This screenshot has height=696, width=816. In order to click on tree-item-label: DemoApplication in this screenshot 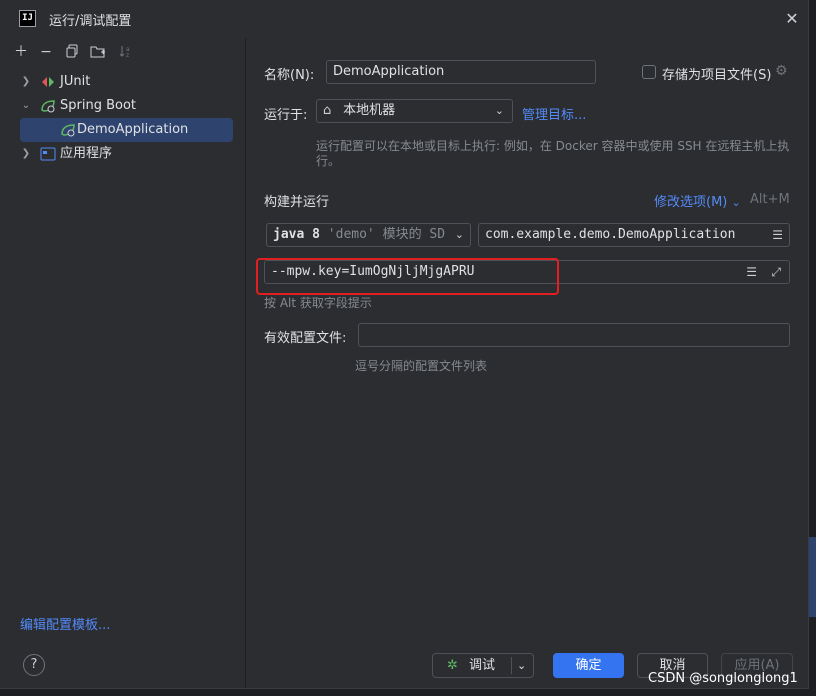, I will do `click(133, 129)`.